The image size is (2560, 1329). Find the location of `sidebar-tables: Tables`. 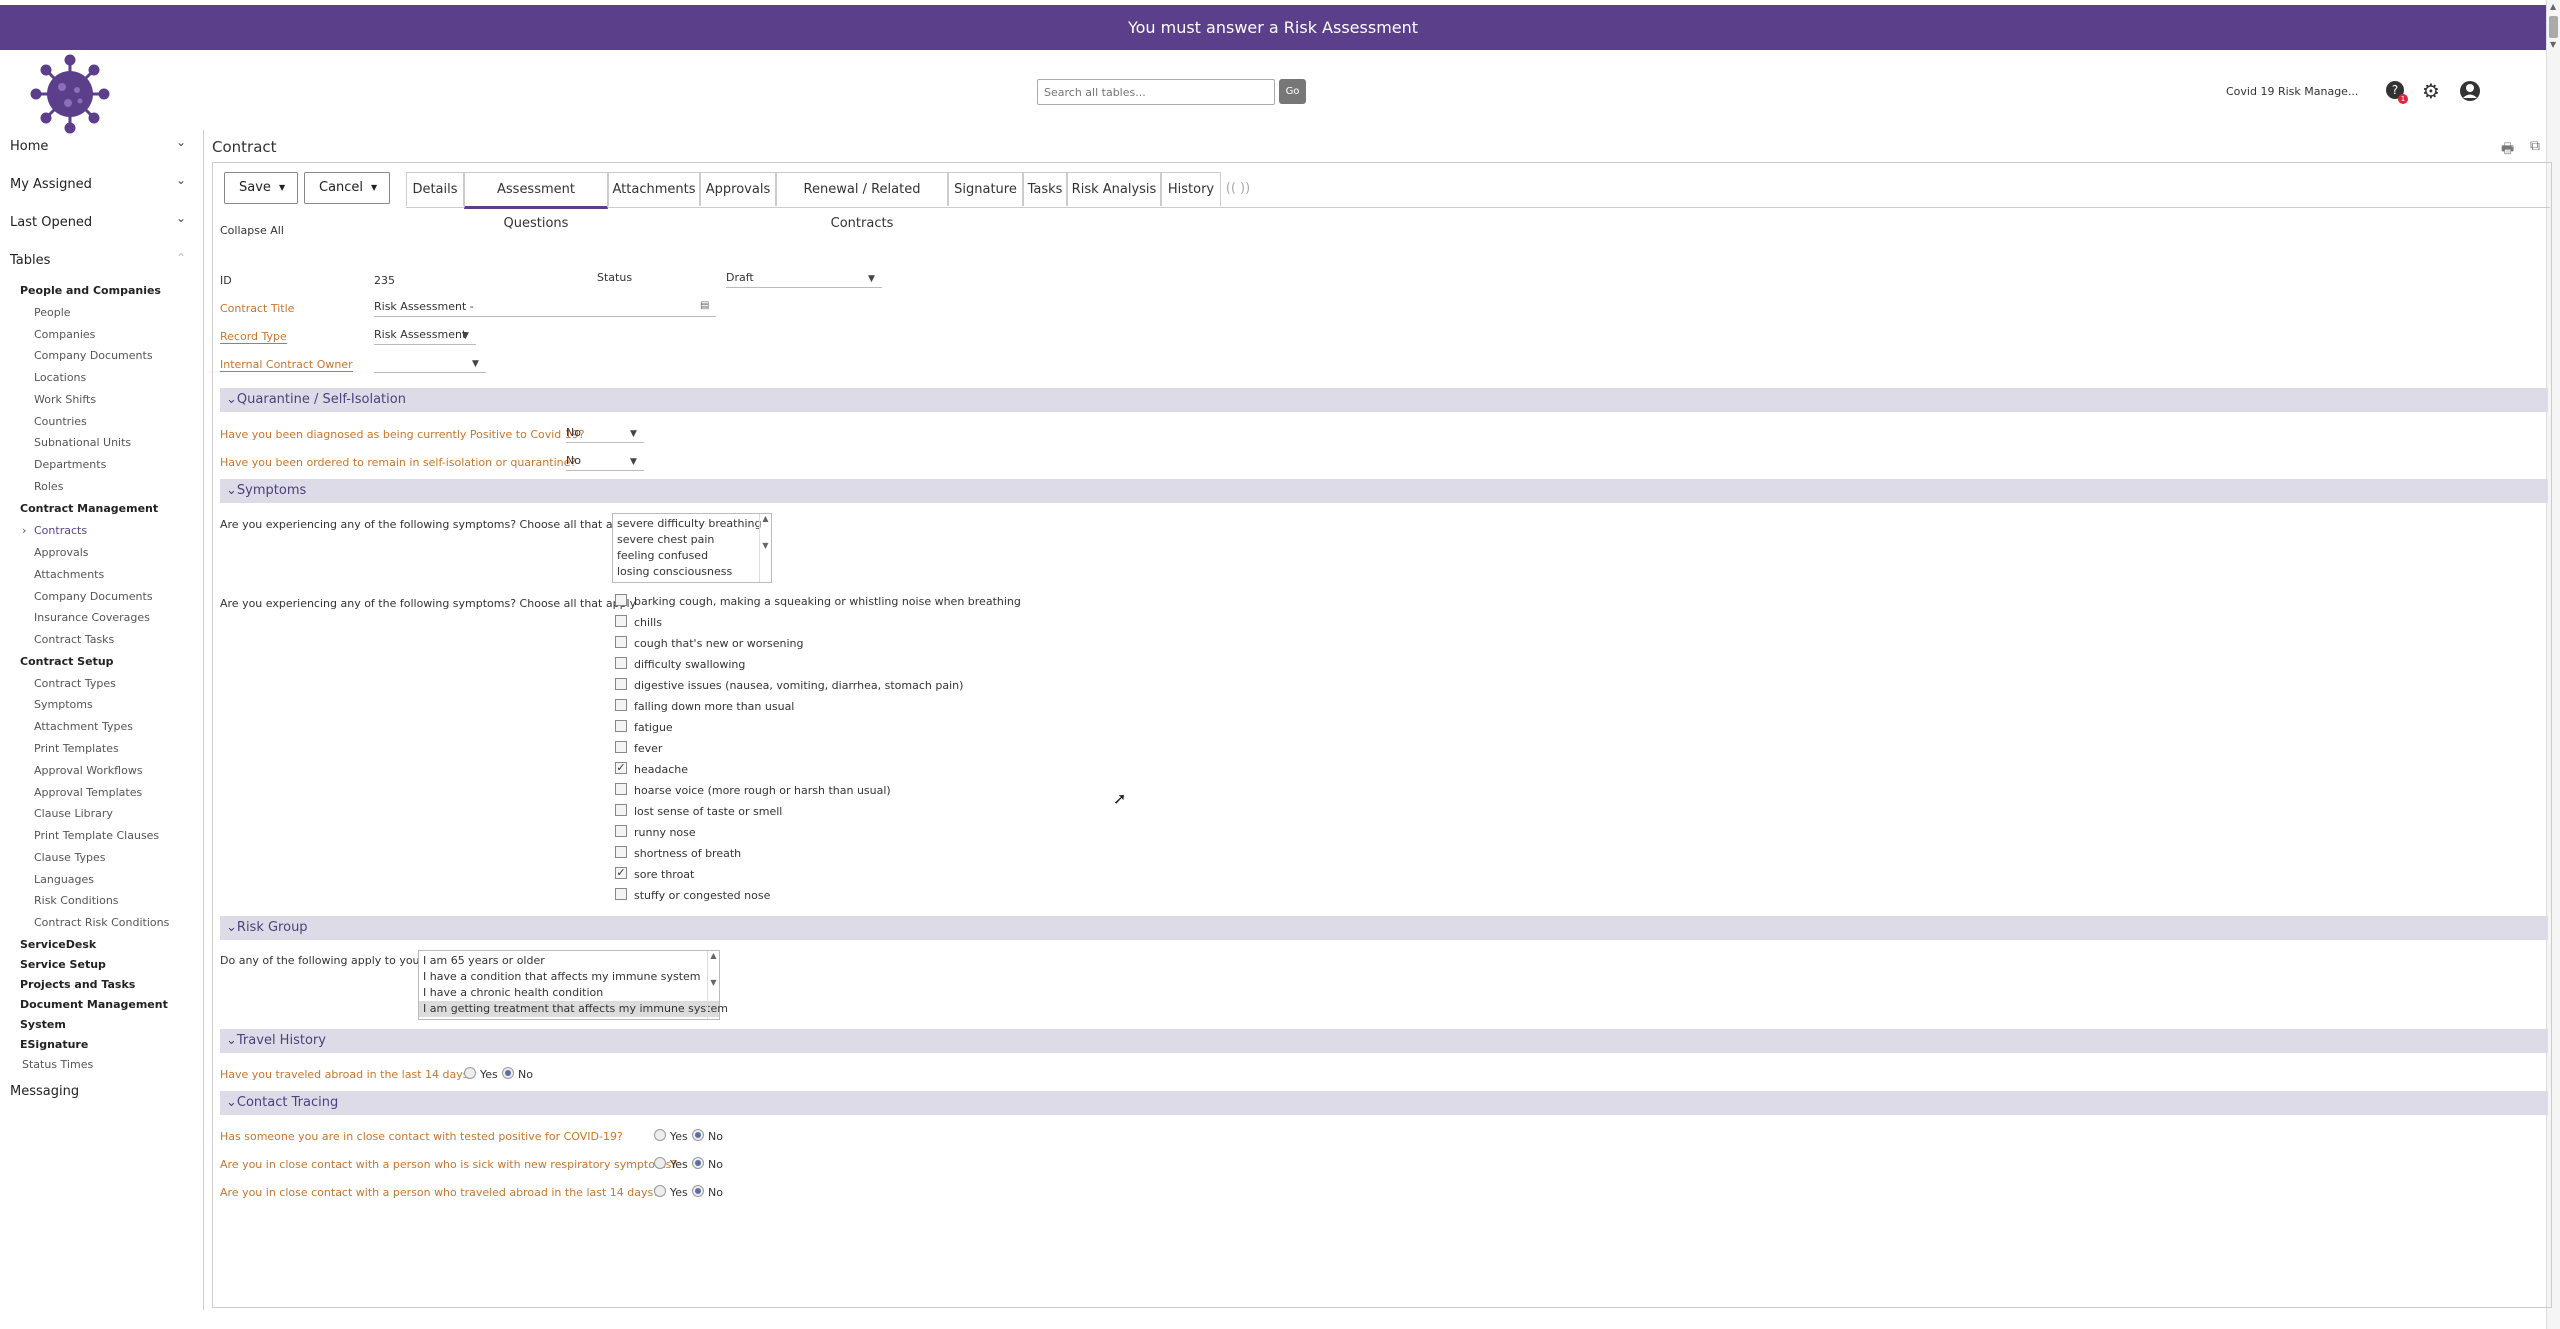

sidebar-tables: Tables is located at coordinates (30, 260).